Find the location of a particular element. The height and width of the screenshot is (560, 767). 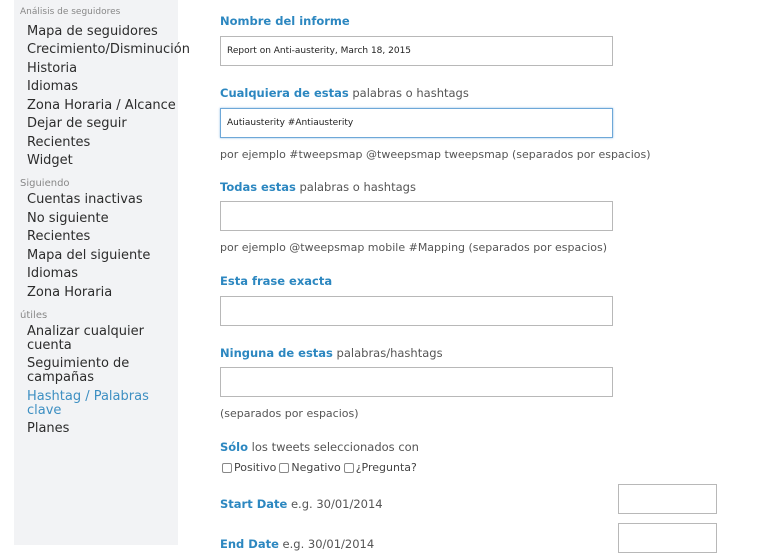

start-date-label: Start Date e.g. 30/01/2014 is located at coordinates (301, 504).